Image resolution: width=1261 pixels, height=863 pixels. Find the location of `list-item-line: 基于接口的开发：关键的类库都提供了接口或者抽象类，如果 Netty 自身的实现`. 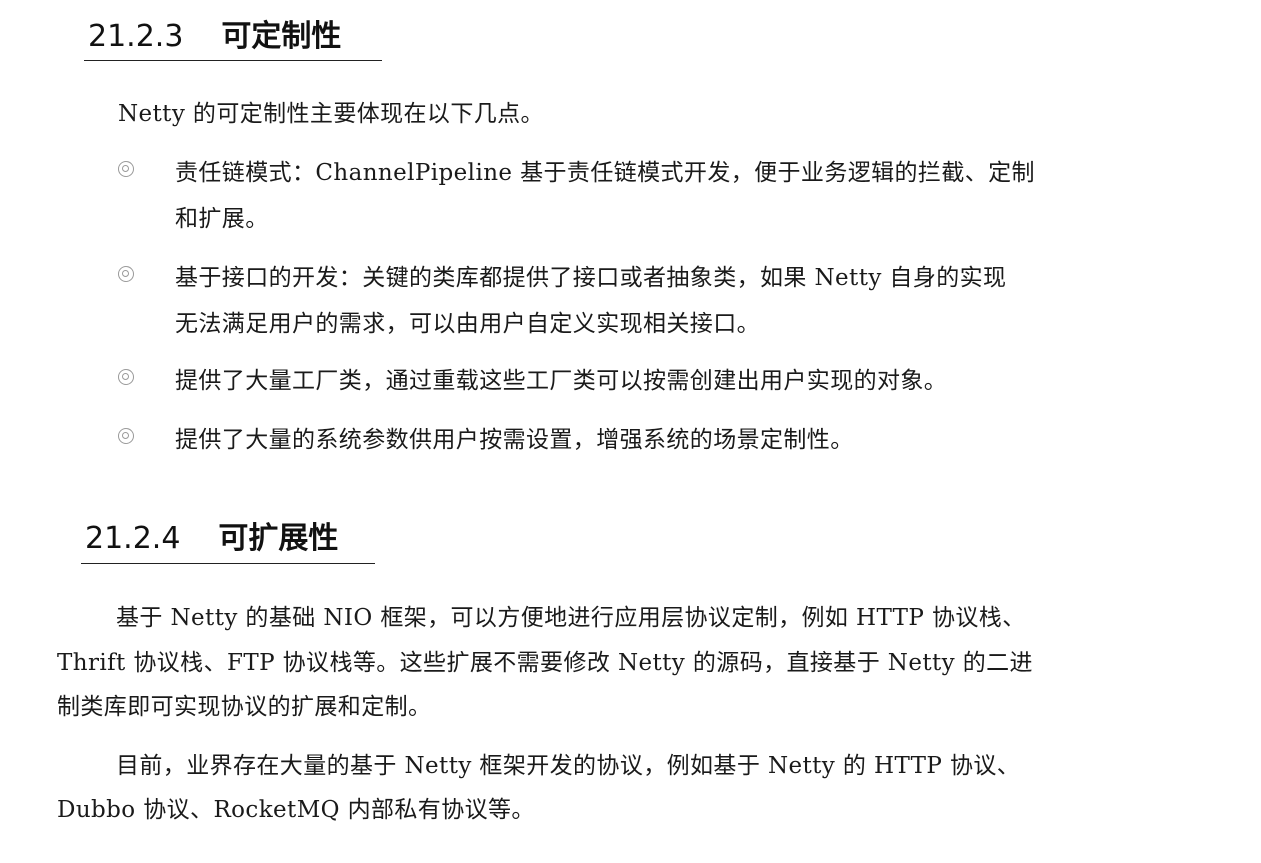

list-item-line: 基于接口的开发：关键的类库都提供了接口或者抽象类，如果 Netty 自身的实现 is located at coordinates (591, 278).